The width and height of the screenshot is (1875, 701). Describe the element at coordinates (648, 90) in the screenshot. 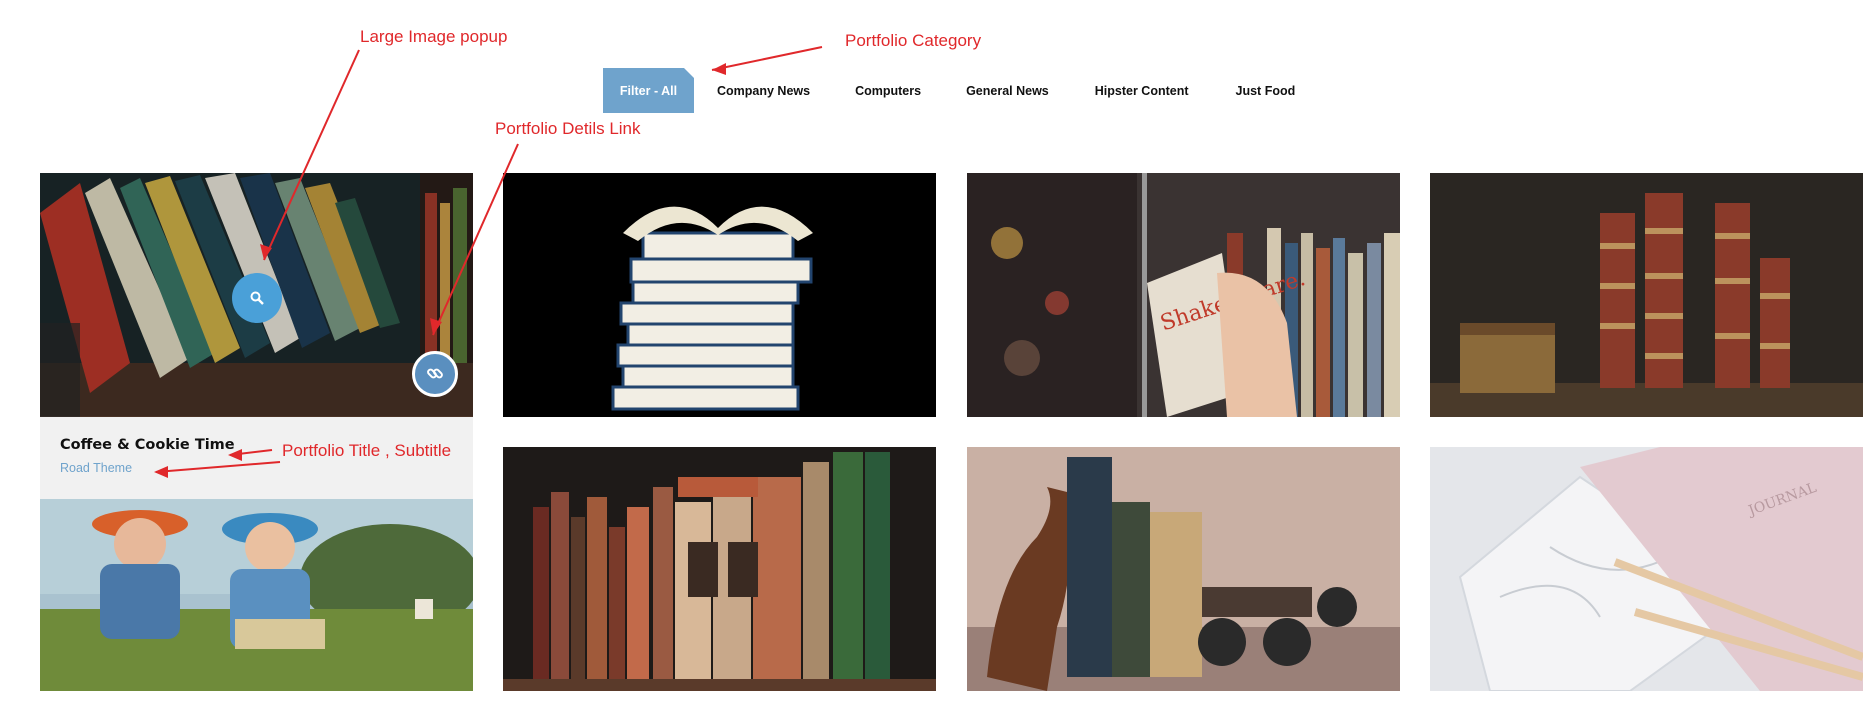

I see `filter-all: Filter - All` at that location.